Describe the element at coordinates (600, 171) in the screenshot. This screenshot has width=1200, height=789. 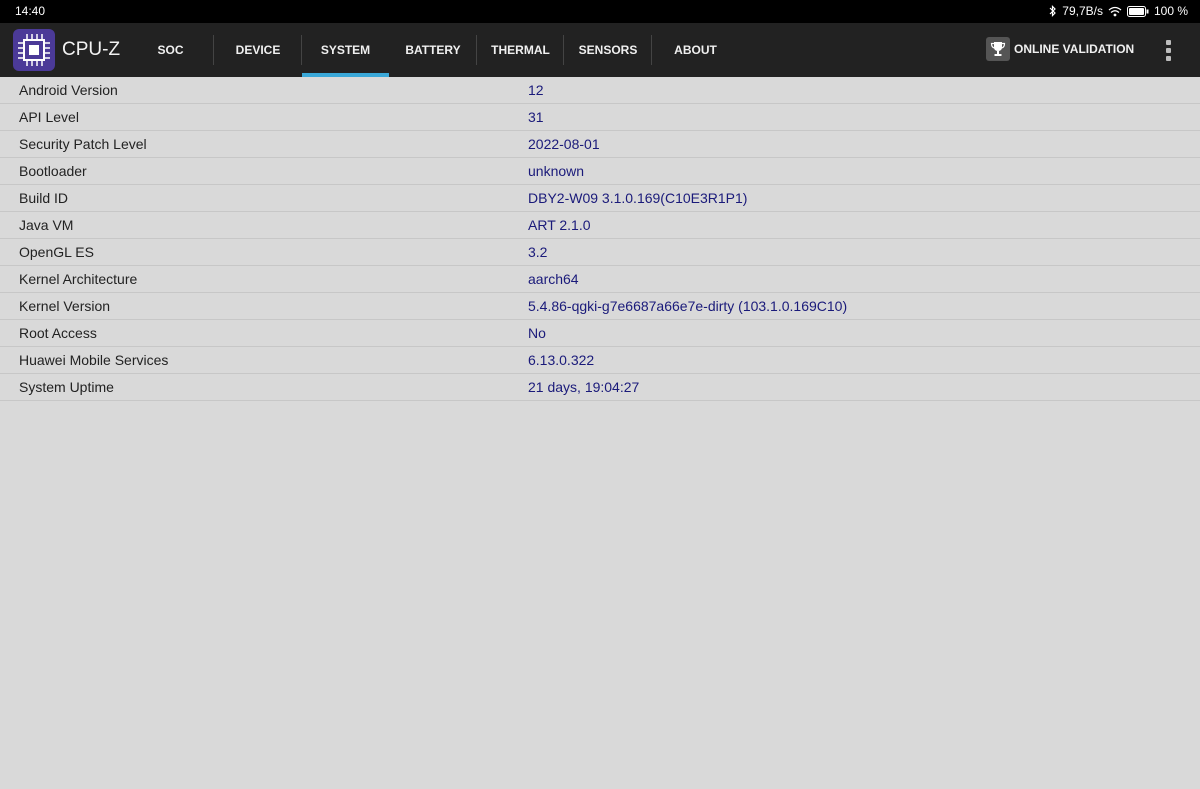
I see `info-row-bootloader: Bootloader unknown` at that location.